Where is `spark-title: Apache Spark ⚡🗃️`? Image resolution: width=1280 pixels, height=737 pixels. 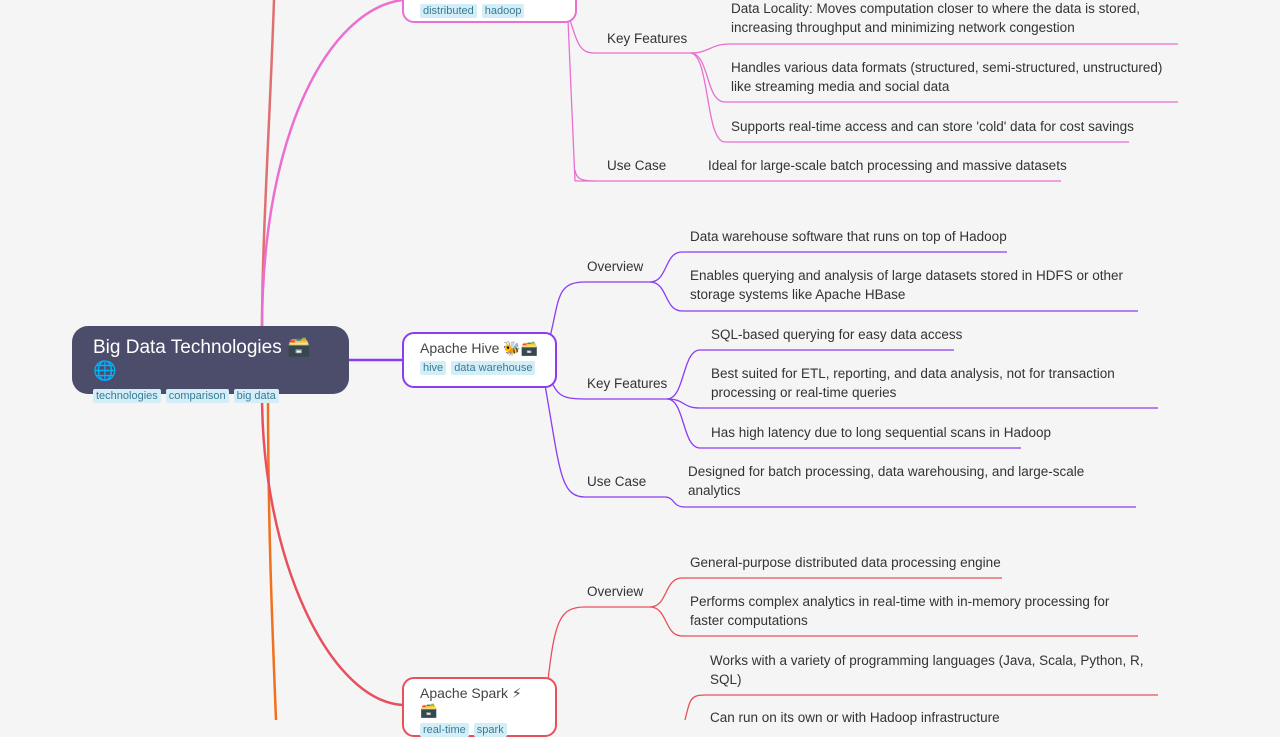
spark-title: Apache Spark ⚡🗃️ is located at coordinates (471, 701).